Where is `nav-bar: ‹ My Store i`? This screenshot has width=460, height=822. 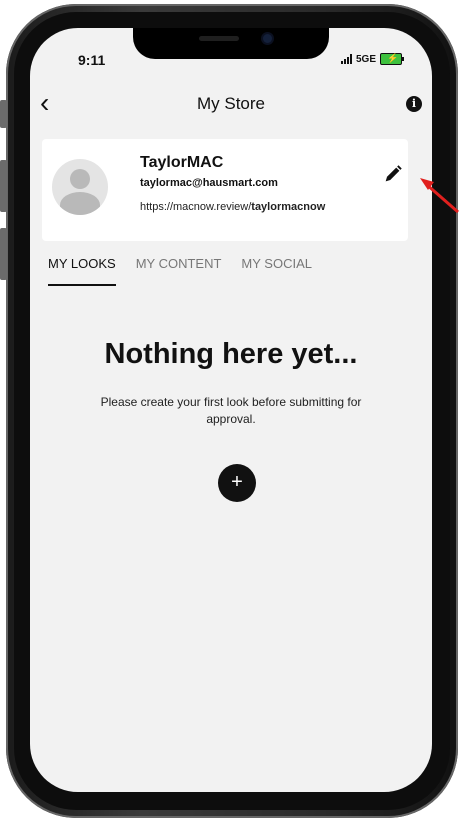 nav-bar: ‹ My Store i is located at coordinates (231, 104).